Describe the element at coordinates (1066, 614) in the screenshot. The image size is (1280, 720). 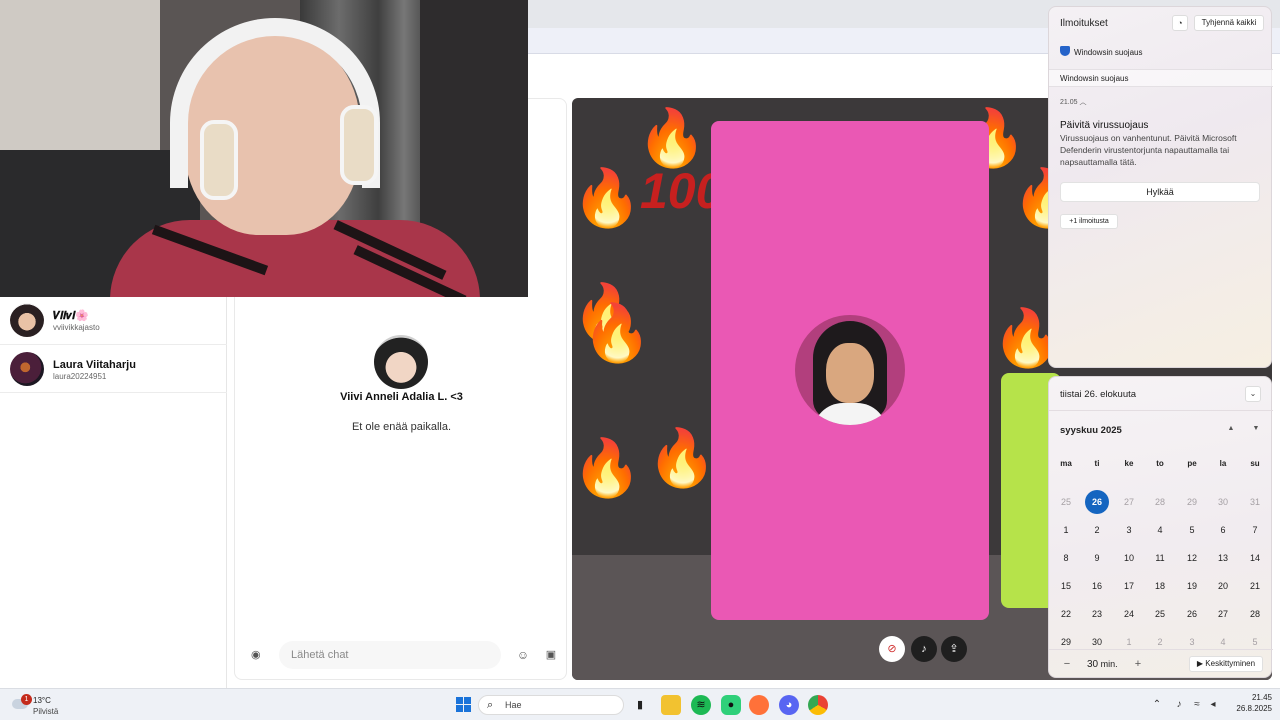
I see `calendar-day: 22` at that location.